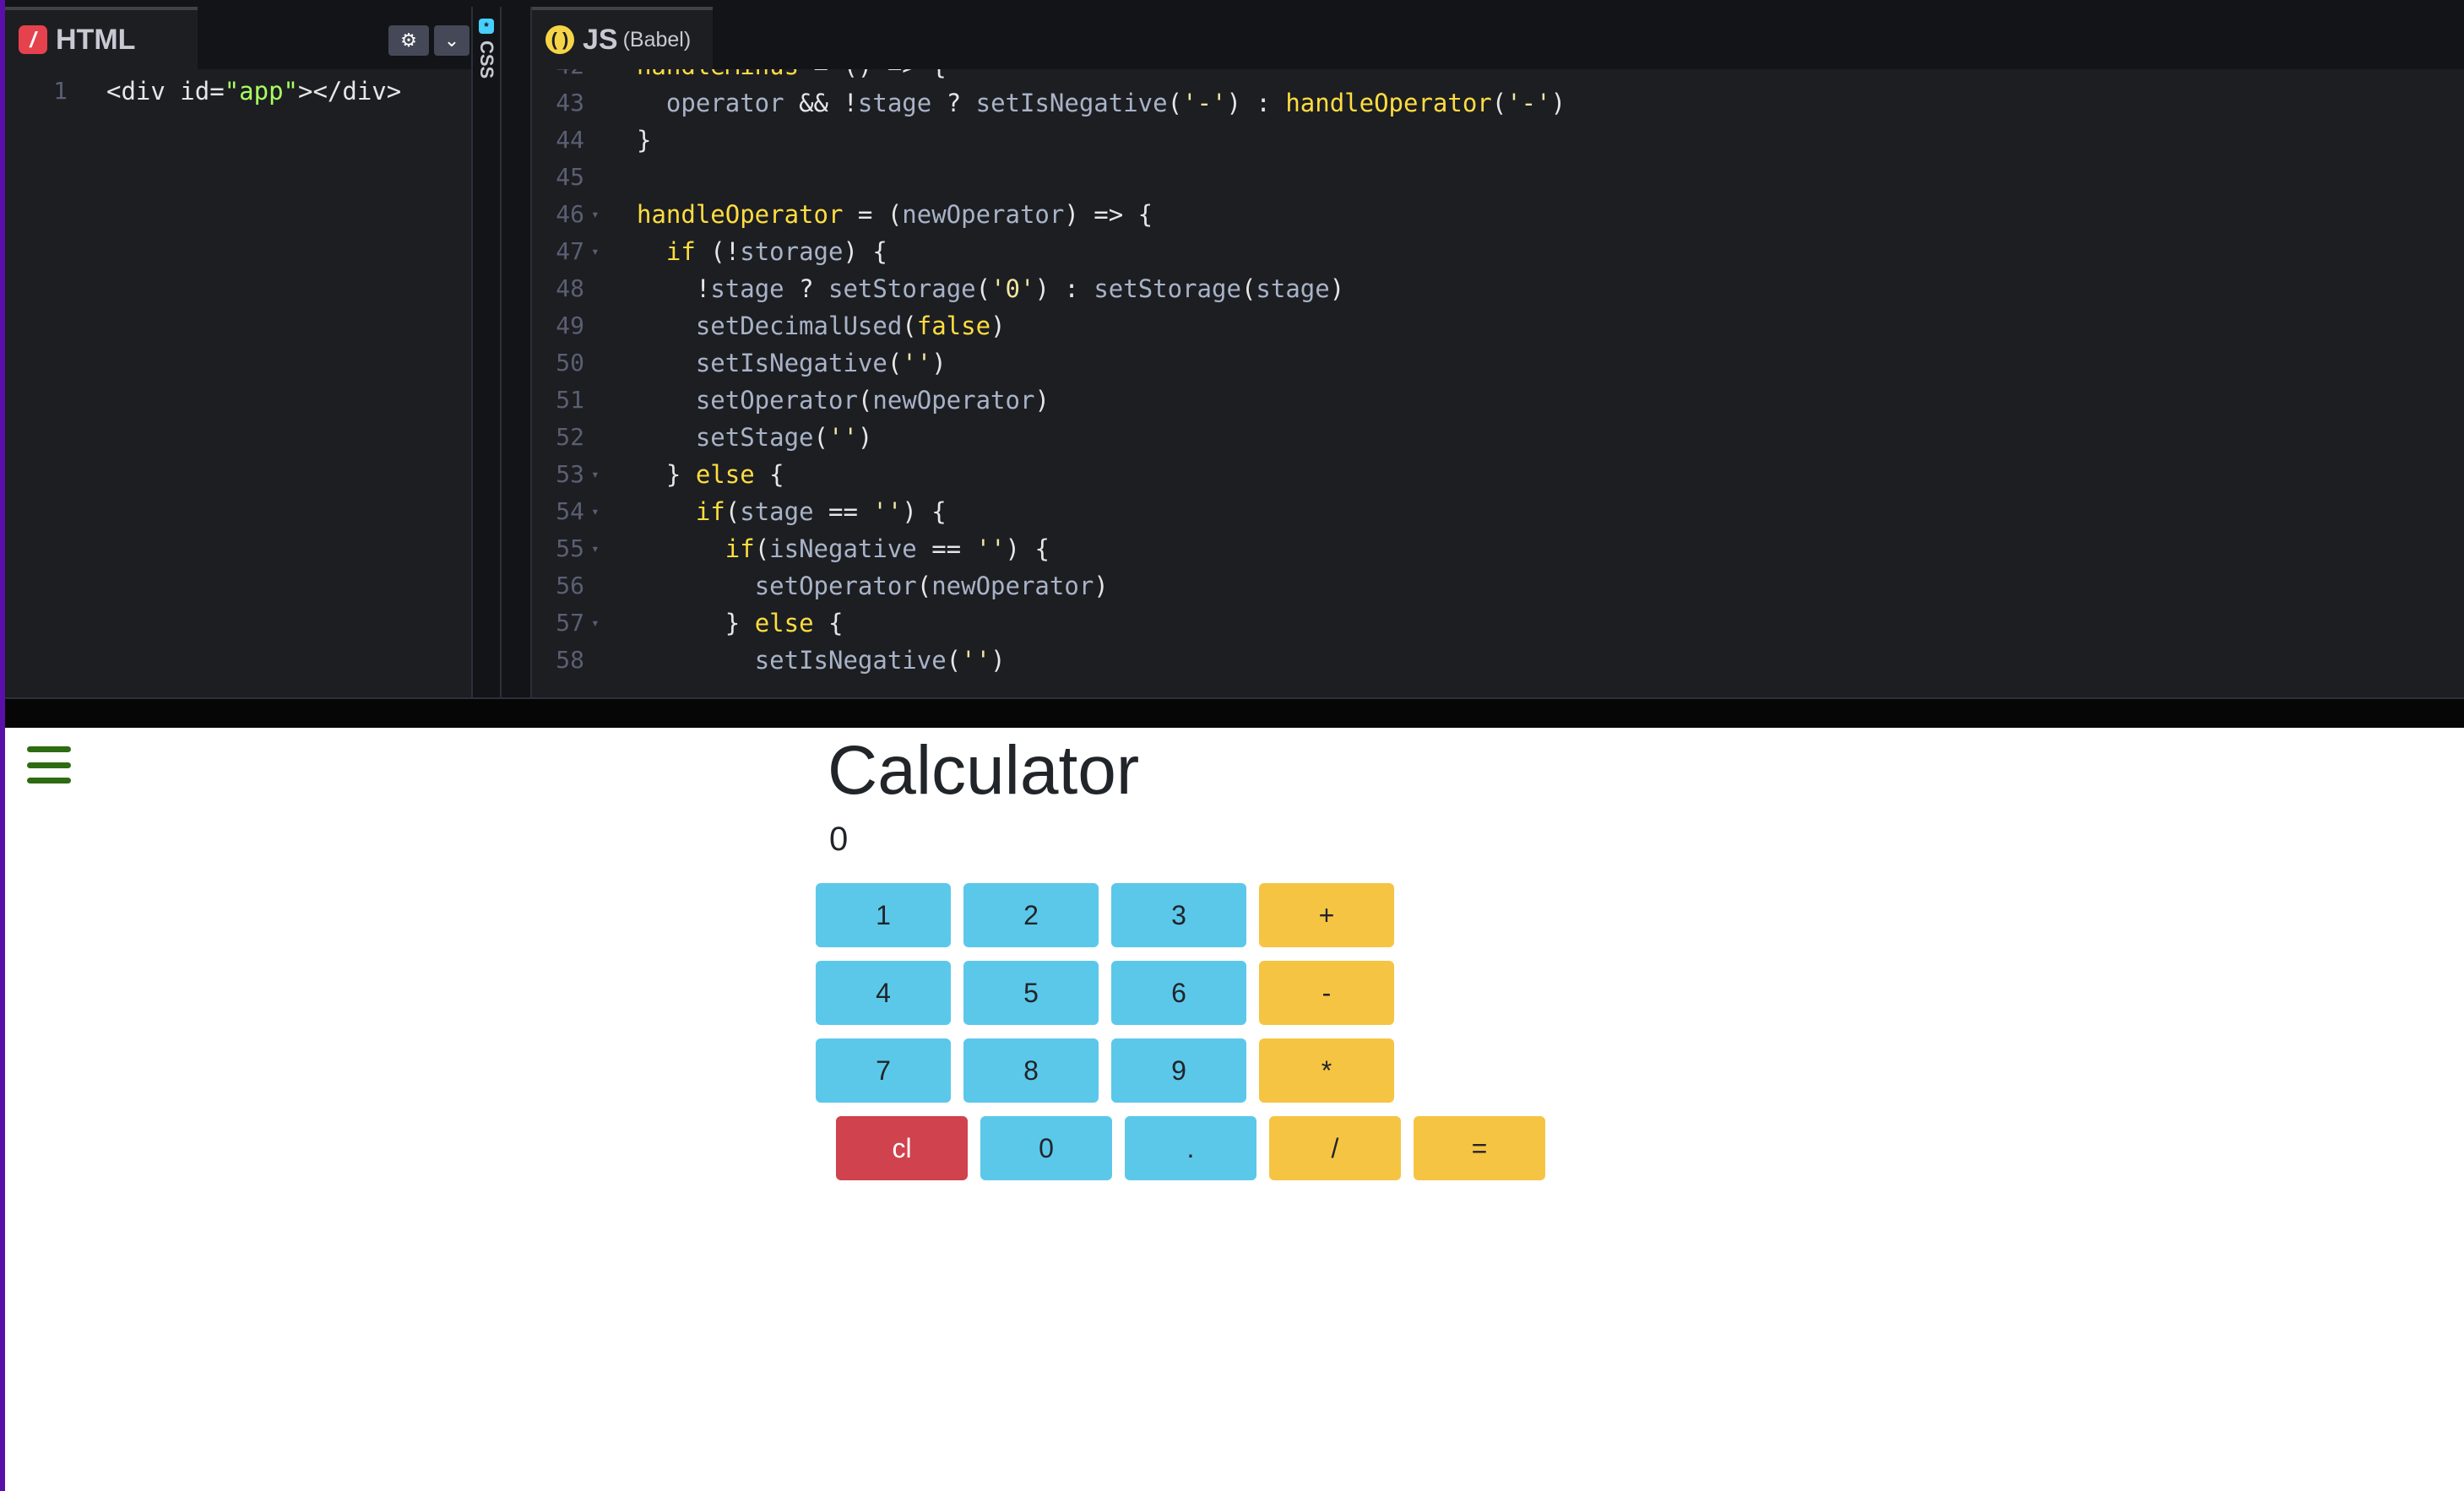  Describe the element at coordinates (1326, 915) in the screenshot. I see `plus-button: +` at that location.